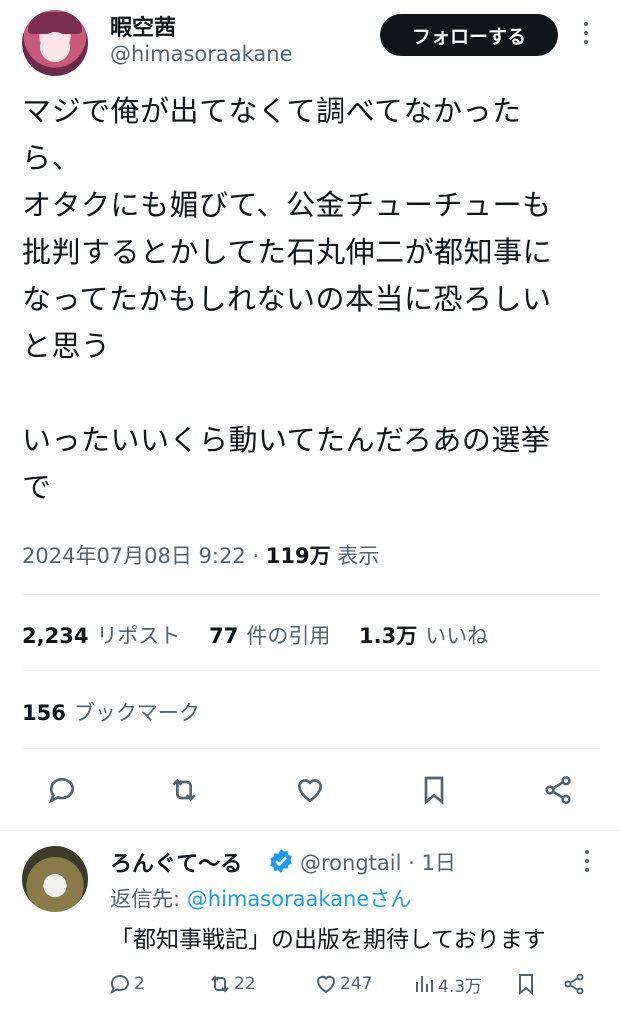  What do you see at coordinates (139, 984) in the screenshot?
I see `reply-replies-count: 2` at bounding box center [139, 984].